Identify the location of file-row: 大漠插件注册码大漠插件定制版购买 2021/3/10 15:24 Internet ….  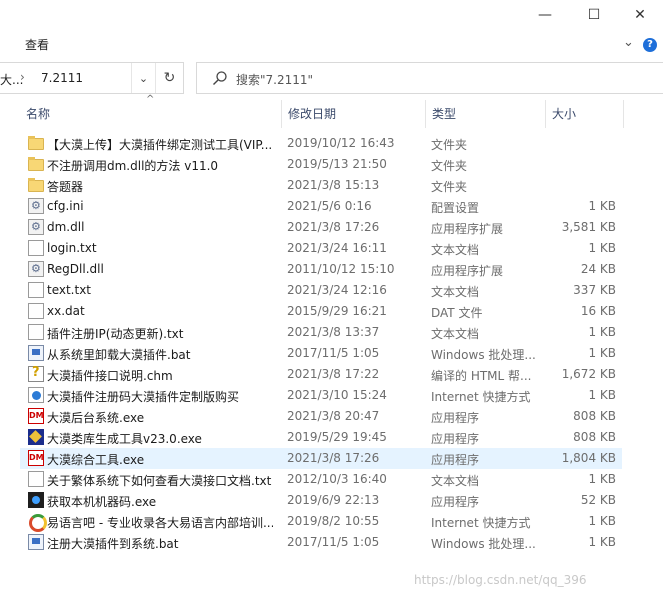
(321, 395).